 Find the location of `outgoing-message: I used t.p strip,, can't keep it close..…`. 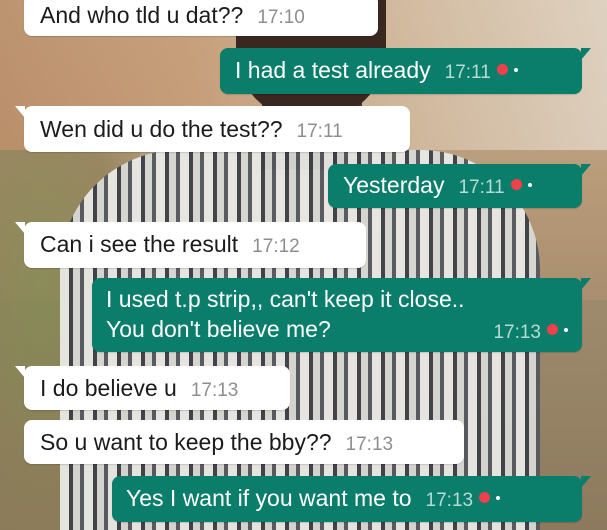

outgoing-message: I used t.p strip,, can't keep it close..… is located at coordinates (341, 315).